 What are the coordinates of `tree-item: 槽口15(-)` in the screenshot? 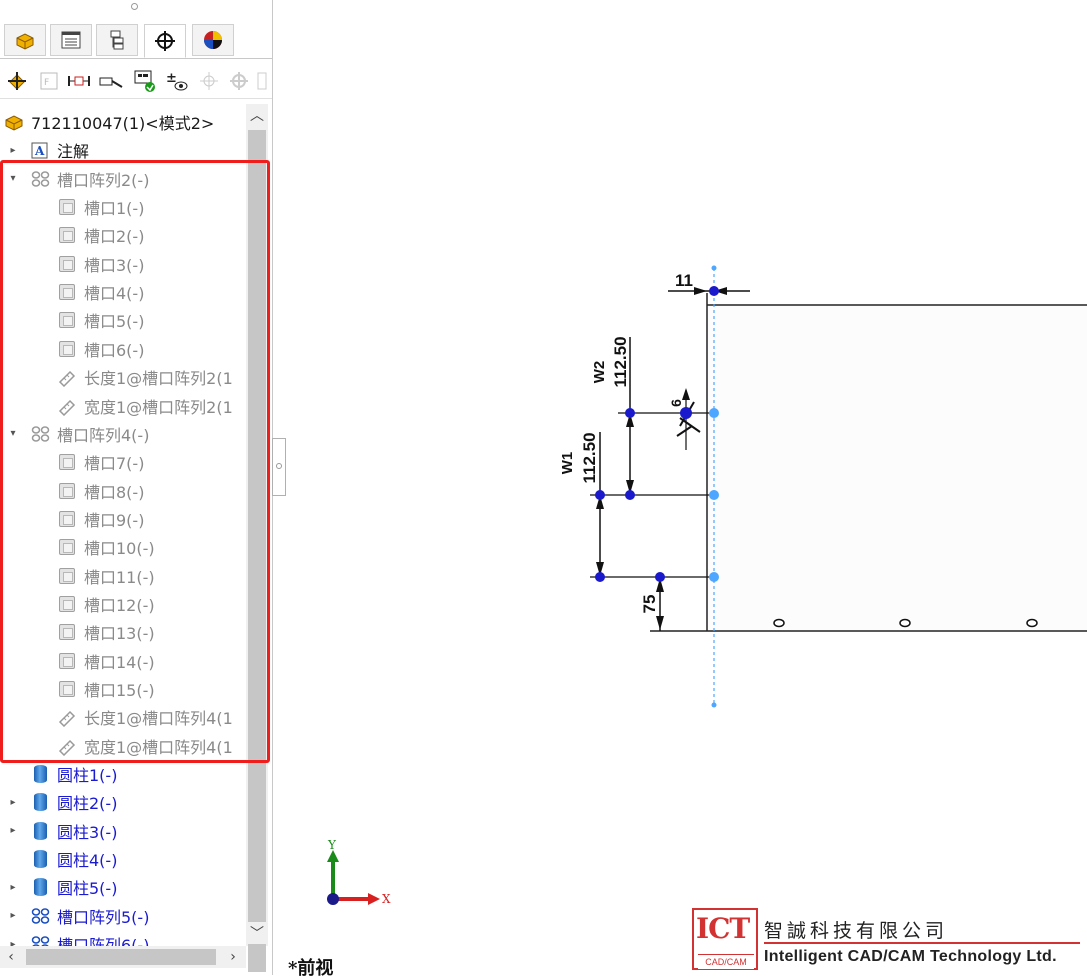 It's located at (123, 689).